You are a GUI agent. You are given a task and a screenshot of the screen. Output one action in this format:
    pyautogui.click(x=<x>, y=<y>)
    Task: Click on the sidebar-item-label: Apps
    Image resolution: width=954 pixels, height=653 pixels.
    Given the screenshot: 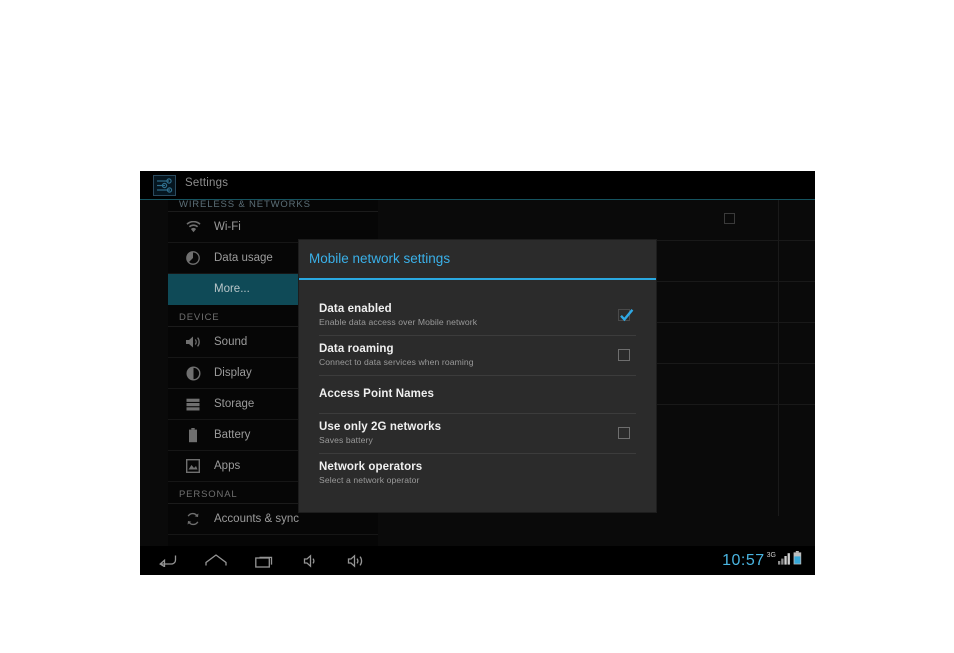 What is the action you would take?
    pyautogui.click(x=227, y=466)
    